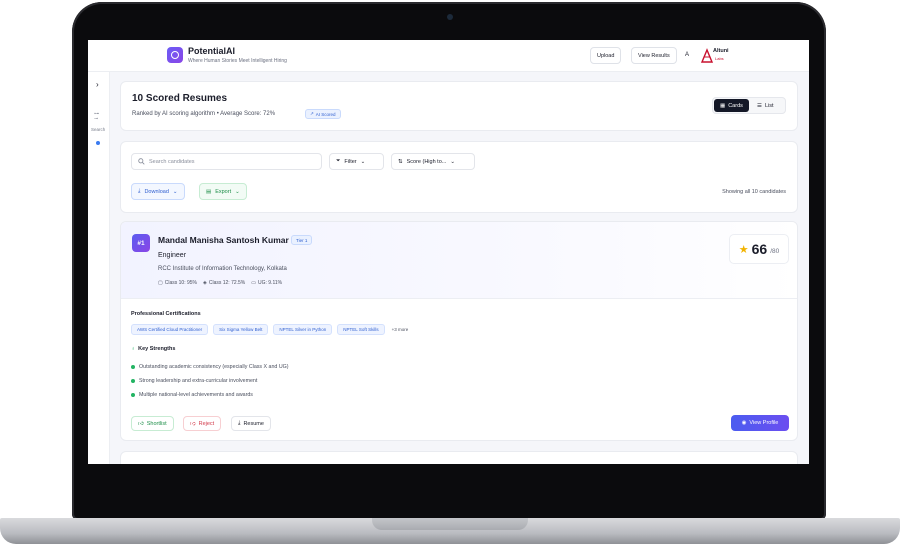  Describe the element at coordinates (223, 240) in the screenshot. I see `candidate-name: Mandal Manisha Santosh Kumar` at that location.